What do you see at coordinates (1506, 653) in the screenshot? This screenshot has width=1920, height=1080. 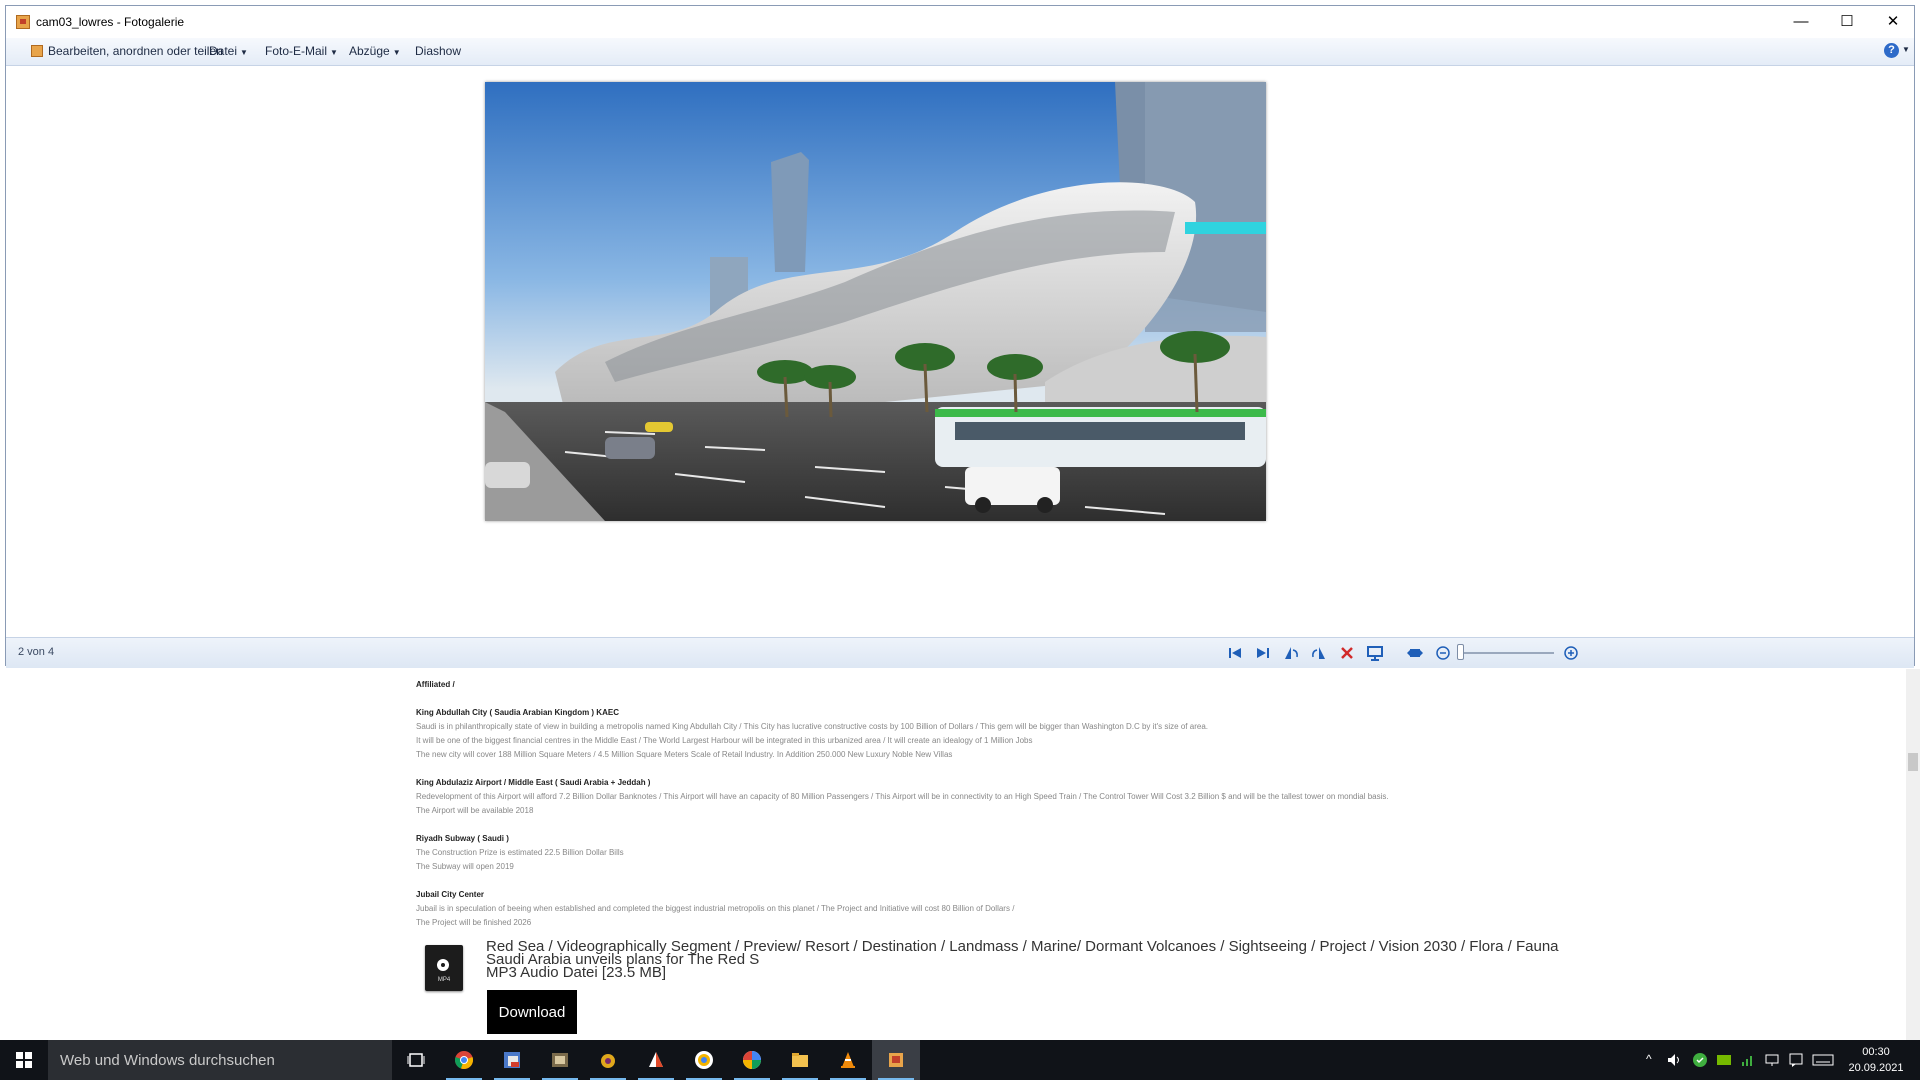 I see `zoom-slider-track` at bounding box center [1506, 653].